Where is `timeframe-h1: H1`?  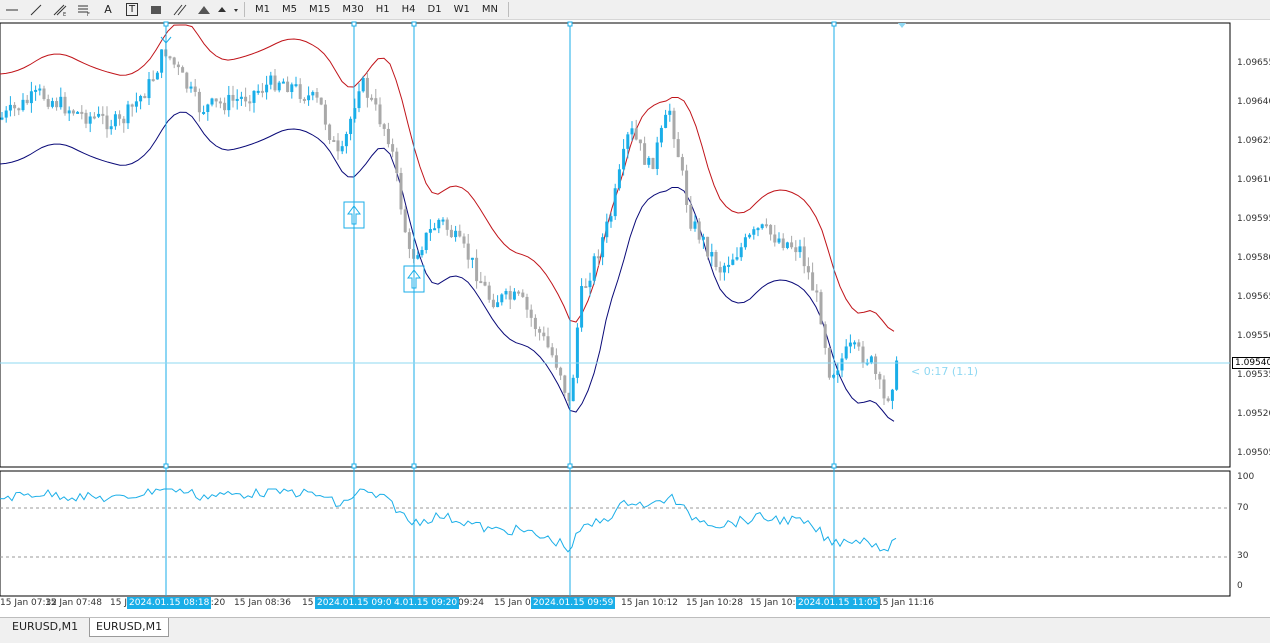 timeframe-h1: H1 is located at coordinates (383, 9).